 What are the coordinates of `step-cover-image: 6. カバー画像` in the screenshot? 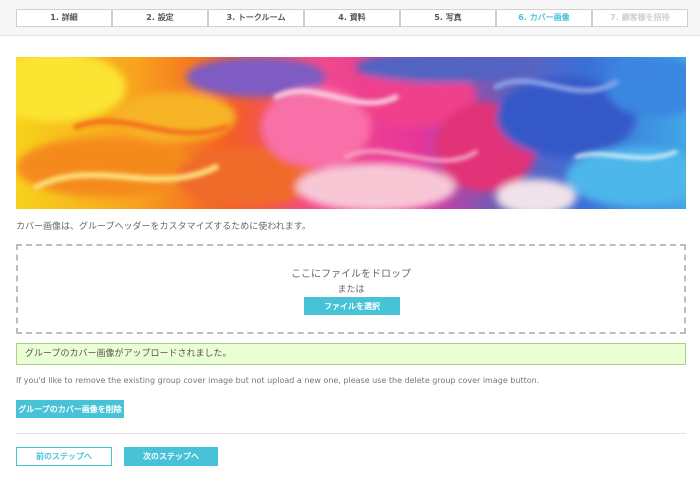 It's located at (544, 18).